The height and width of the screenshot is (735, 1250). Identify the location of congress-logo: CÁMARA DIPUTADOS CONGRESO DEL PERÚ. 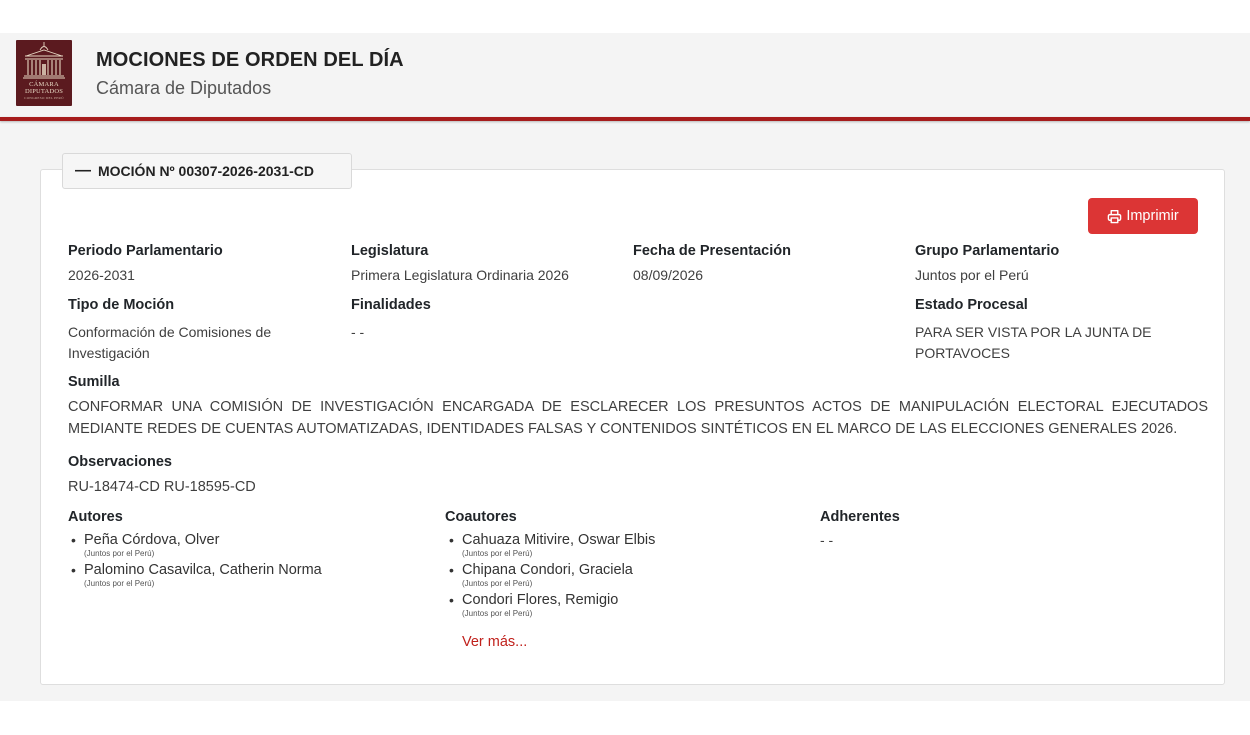
(44, 73).